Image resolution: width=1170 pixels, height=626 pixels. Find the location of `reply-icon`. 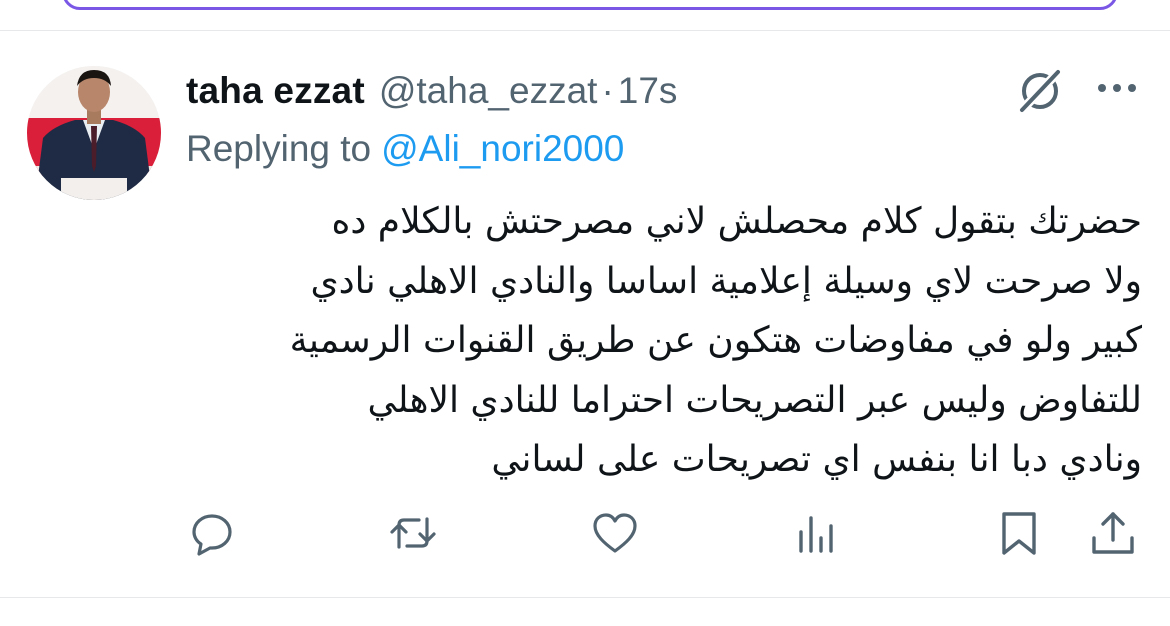

reply-icon is located at coordinates (212, 533).